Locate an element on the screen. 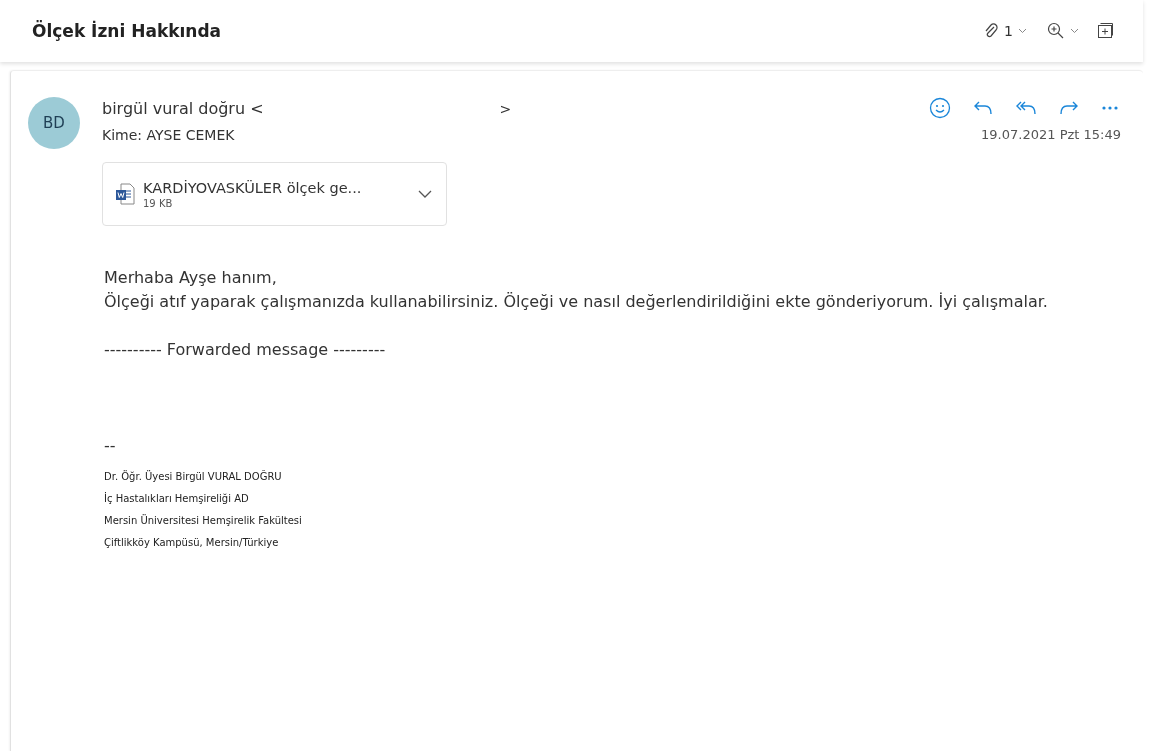  message-date: 19.07.2021 Pzt 15:49 is located at coordinates (1051, 135).